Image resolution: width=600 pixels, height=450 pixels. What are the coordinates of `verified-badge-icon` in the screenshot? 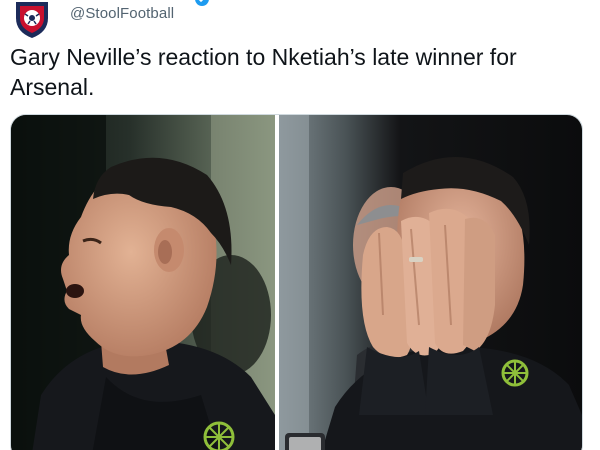 It's located at (202, 3).